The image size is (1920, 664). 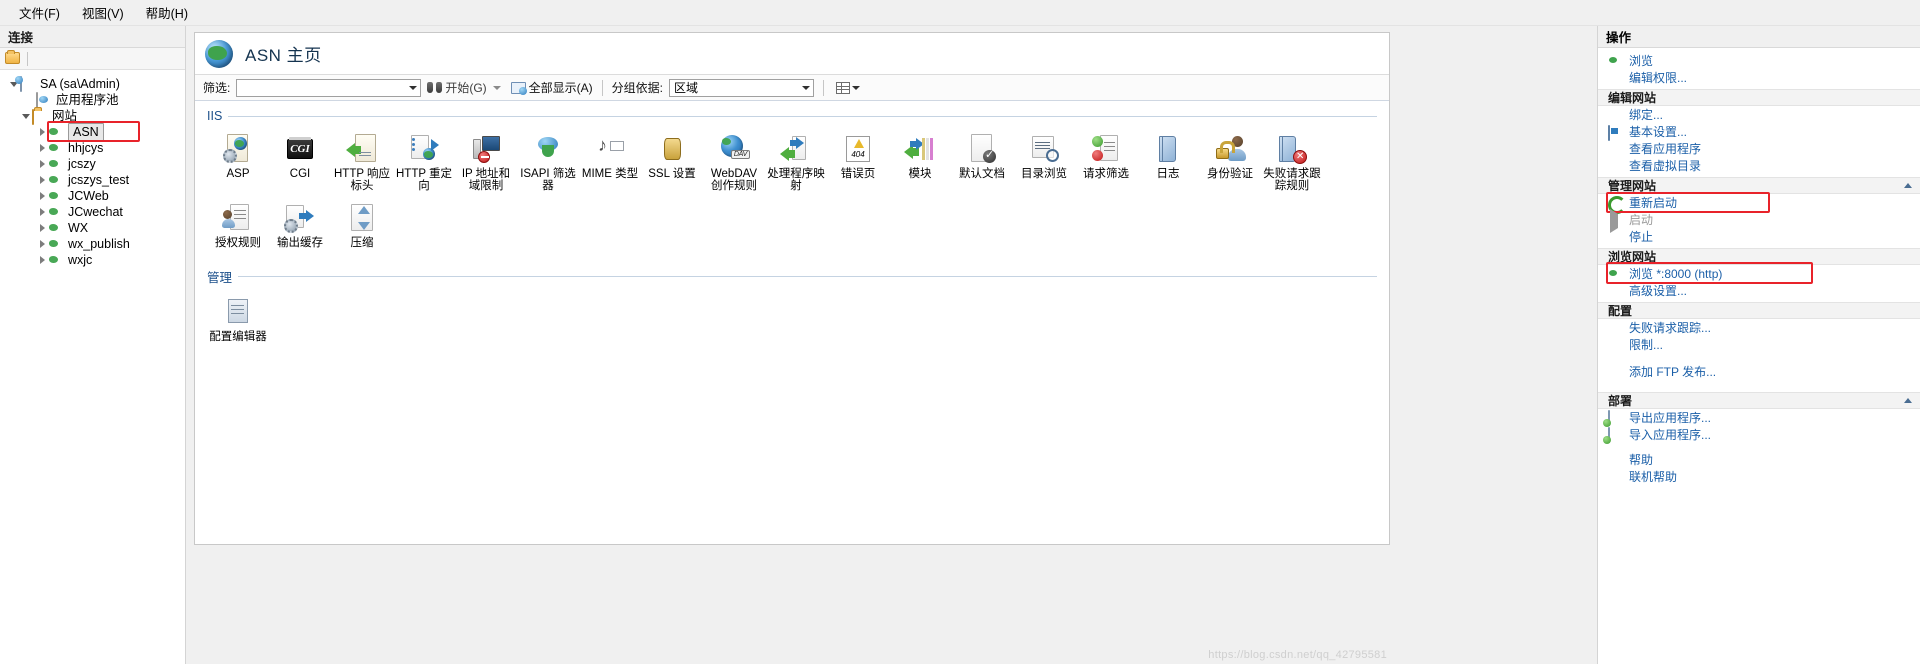 I want to click on feature-asp: ASP, so click(x=238, y=161).